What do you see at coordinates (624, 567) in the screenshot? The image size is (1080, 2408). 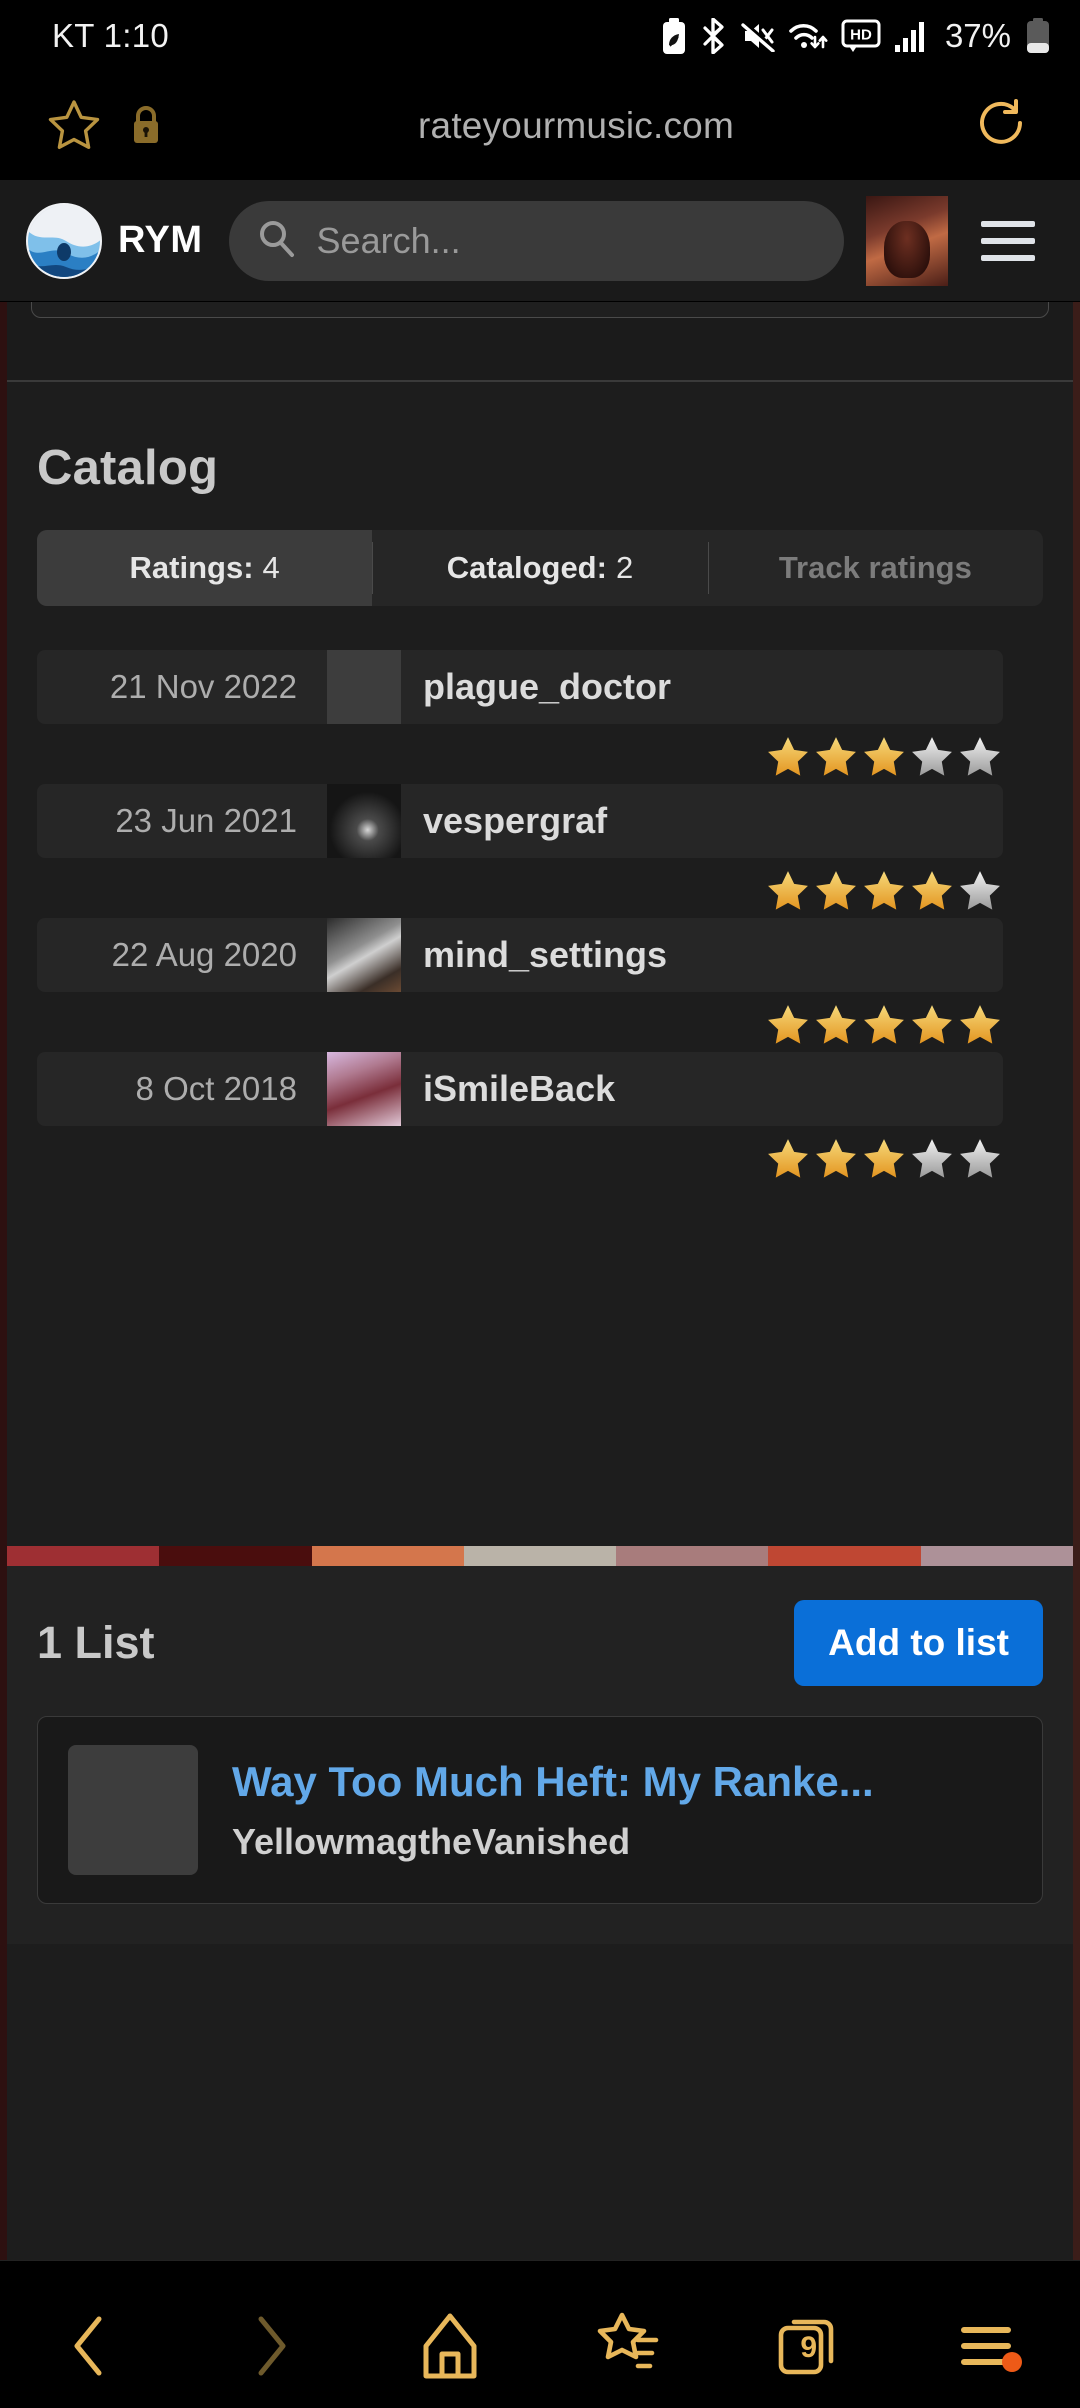 I see `tab-cataloged-count: 2` at bounding box center [624, 567].